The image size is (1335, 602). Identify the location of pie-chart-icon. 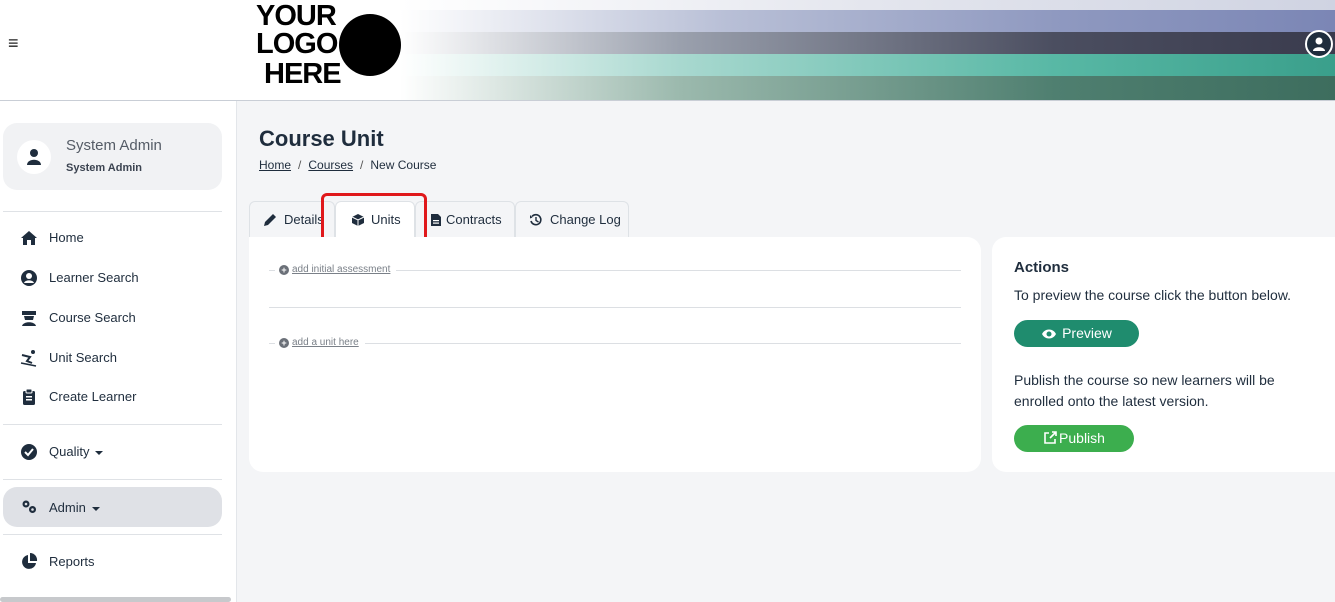
(30, 561).